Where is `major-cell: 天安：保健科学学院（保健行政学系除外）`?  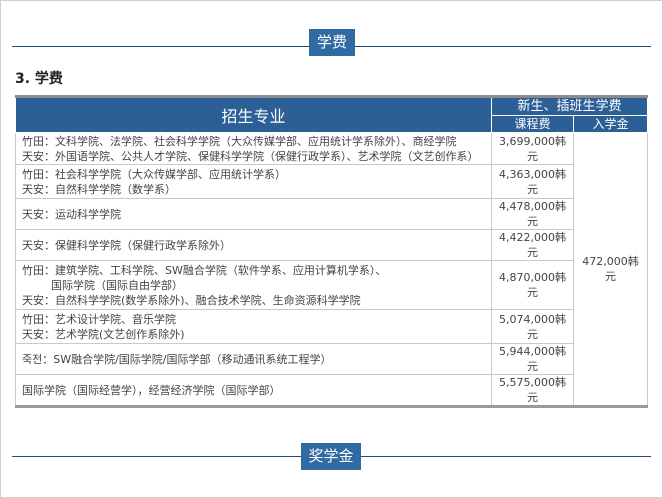 major-cell: 天安：保健科学学院（保健行政学系除外） is located at coordinates (253, 245).